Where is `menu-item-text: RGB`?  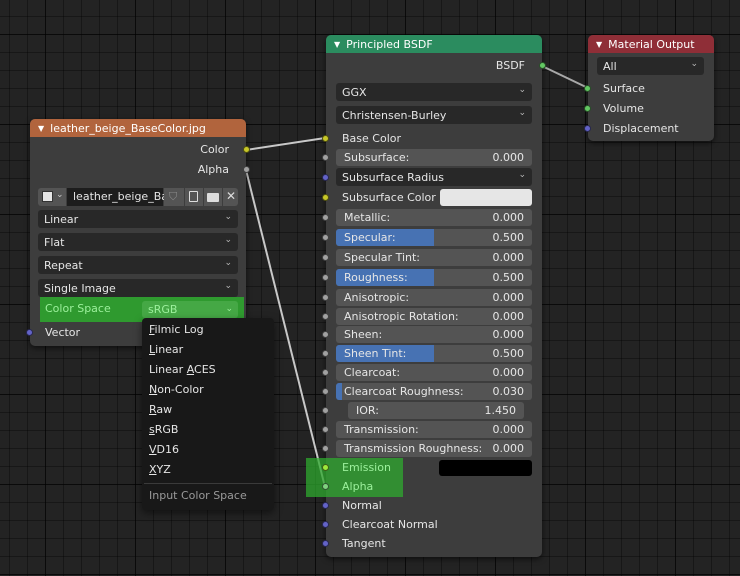
menu-item-text: RGB is located at coordinates (166, 429).